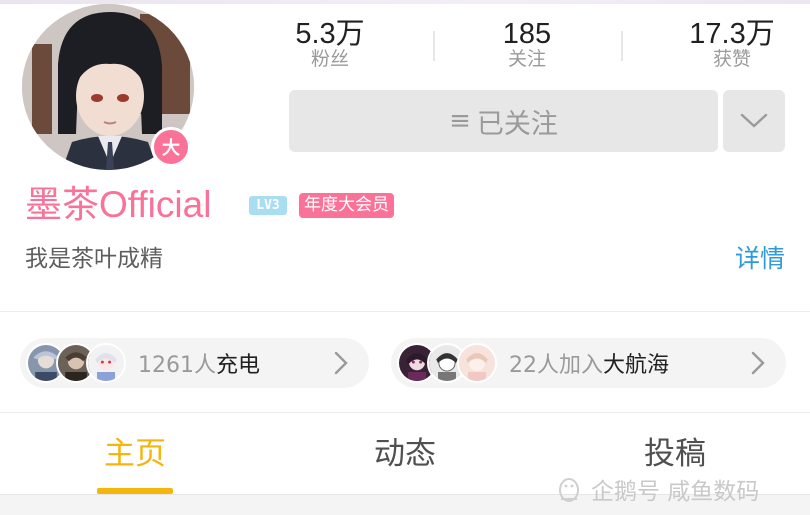 The height and width of the screenshot is (515, 810). I want to click on tab-uploads: 投稿, so click(675, 454).